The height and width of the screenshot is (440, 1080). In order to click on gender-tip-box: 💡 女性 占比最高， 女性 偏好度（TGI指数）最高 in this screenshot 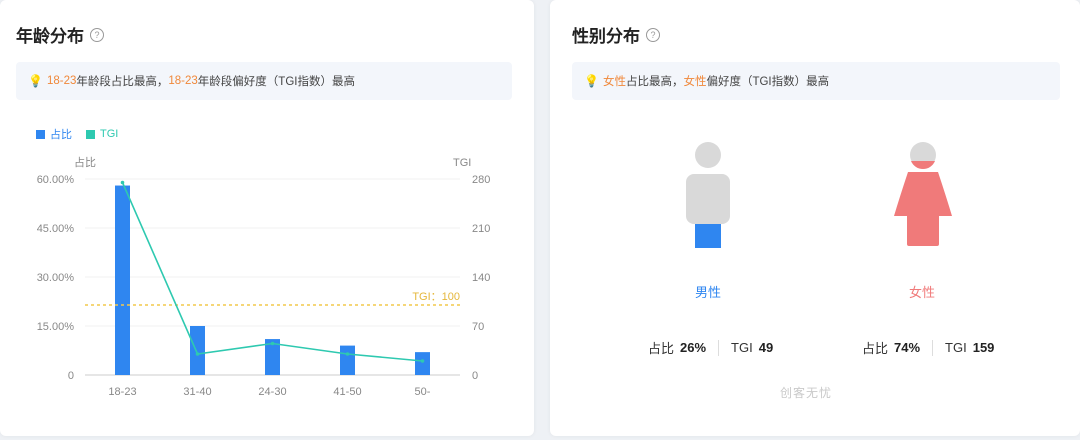, I will do `click(816, 81)`.